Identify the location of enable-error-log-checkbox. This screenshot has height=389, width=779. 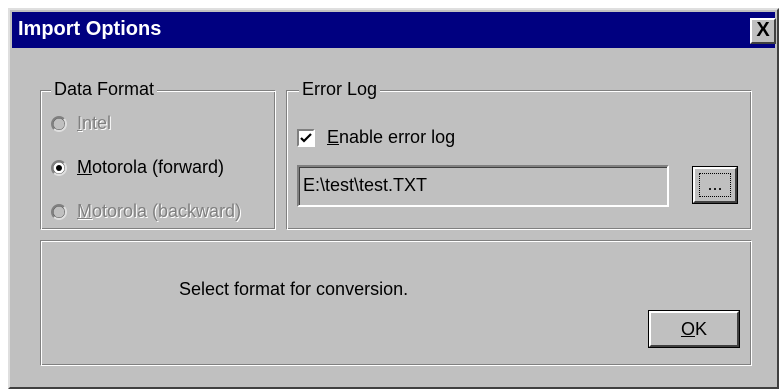
(306, 137).